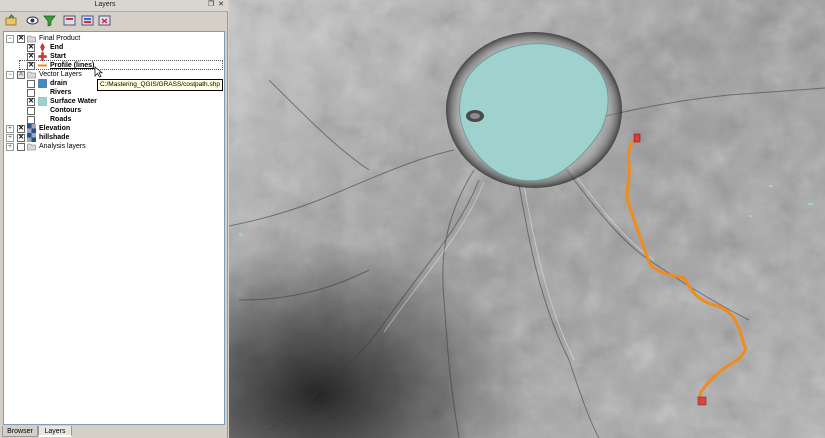 Image resolution: width=825 pixels, height=438 pixels. What do you see at coordinates (211, 5) in the screenshot?
I see `undock-icon: ❐` at bounding box center [211, 5].